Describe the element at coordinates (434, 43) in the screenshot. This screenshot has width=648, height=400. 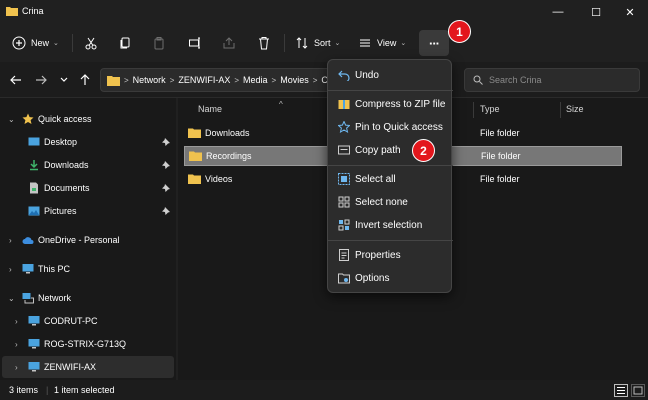
I see `see-more-button: ···` at that location.